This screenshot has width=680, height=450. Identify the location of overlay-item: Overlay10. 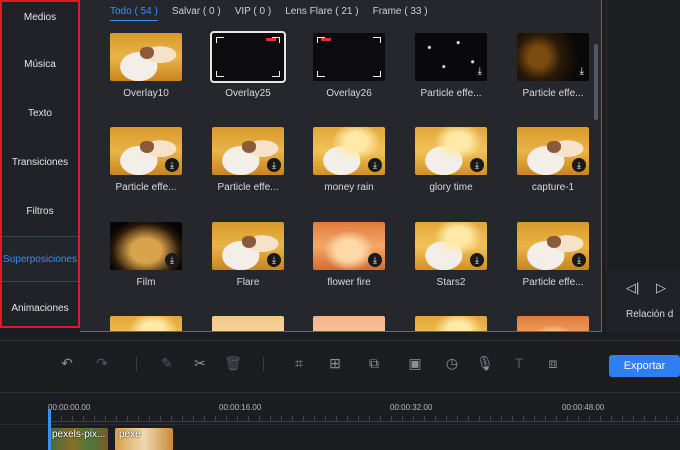
(146, 66).